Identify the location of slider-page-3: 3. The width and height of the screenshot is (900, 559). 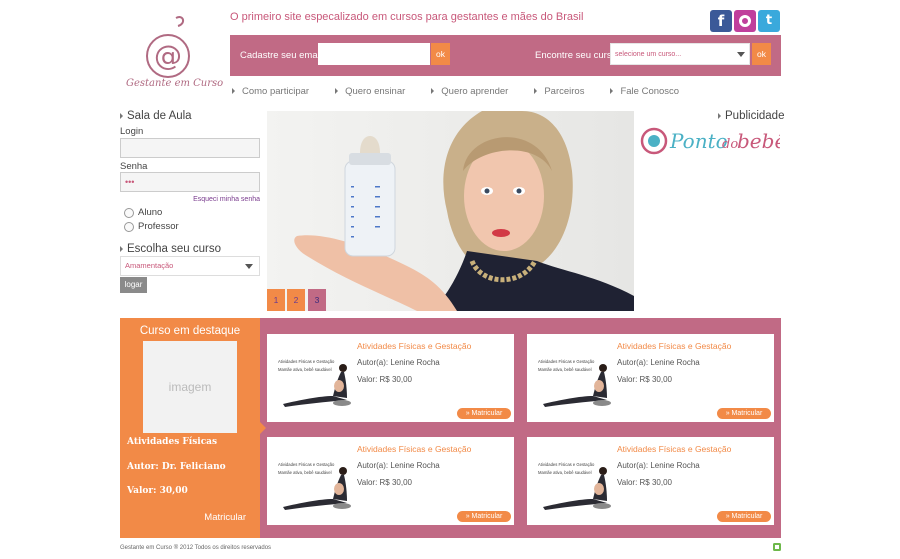
(317, 300).